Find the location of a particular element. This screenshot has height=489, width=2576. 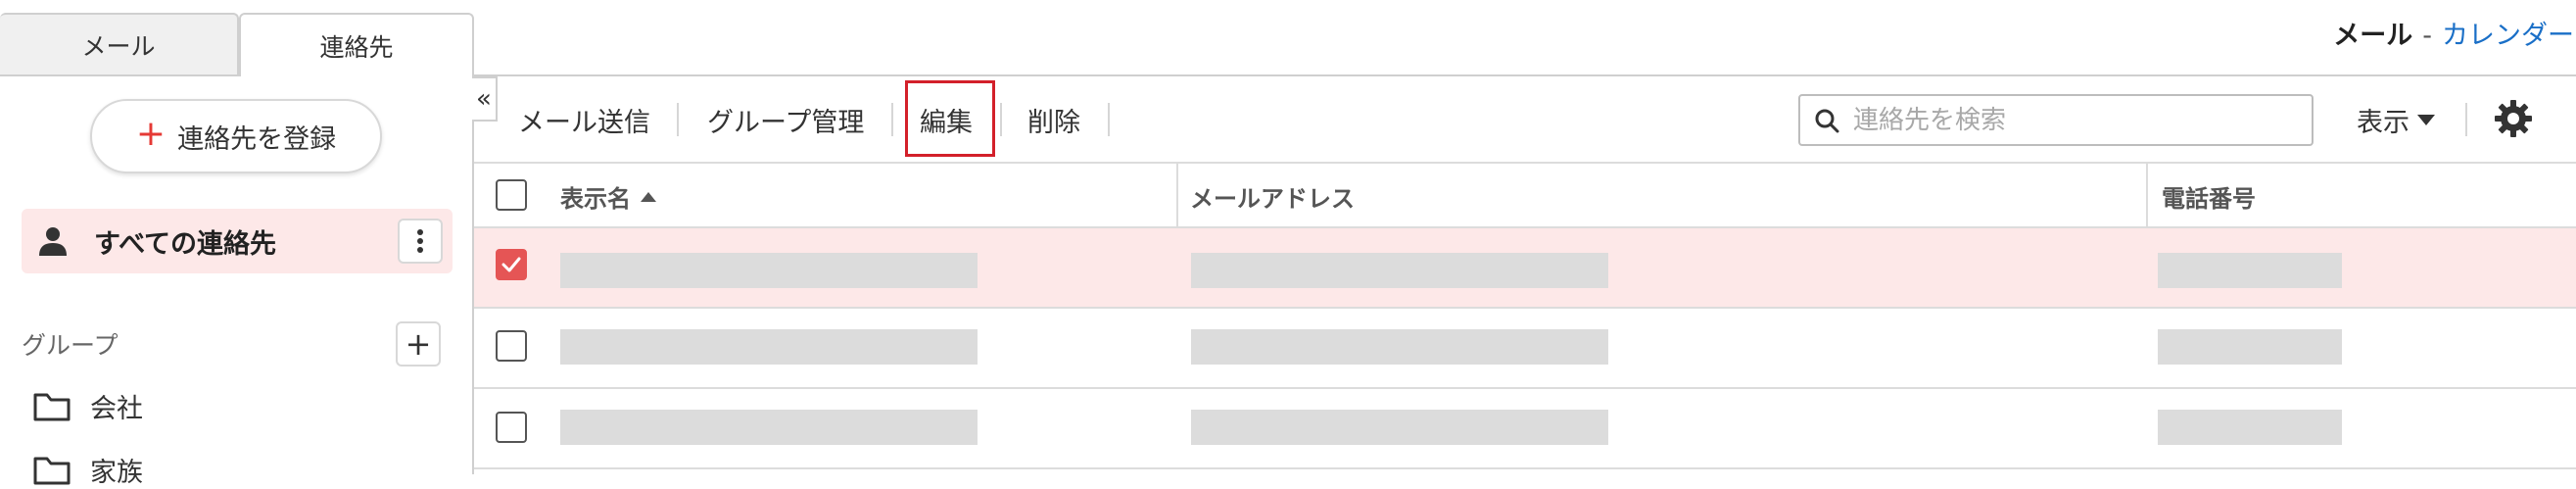

send-mail-button: メール送信 is located at coordinates (584, 120).